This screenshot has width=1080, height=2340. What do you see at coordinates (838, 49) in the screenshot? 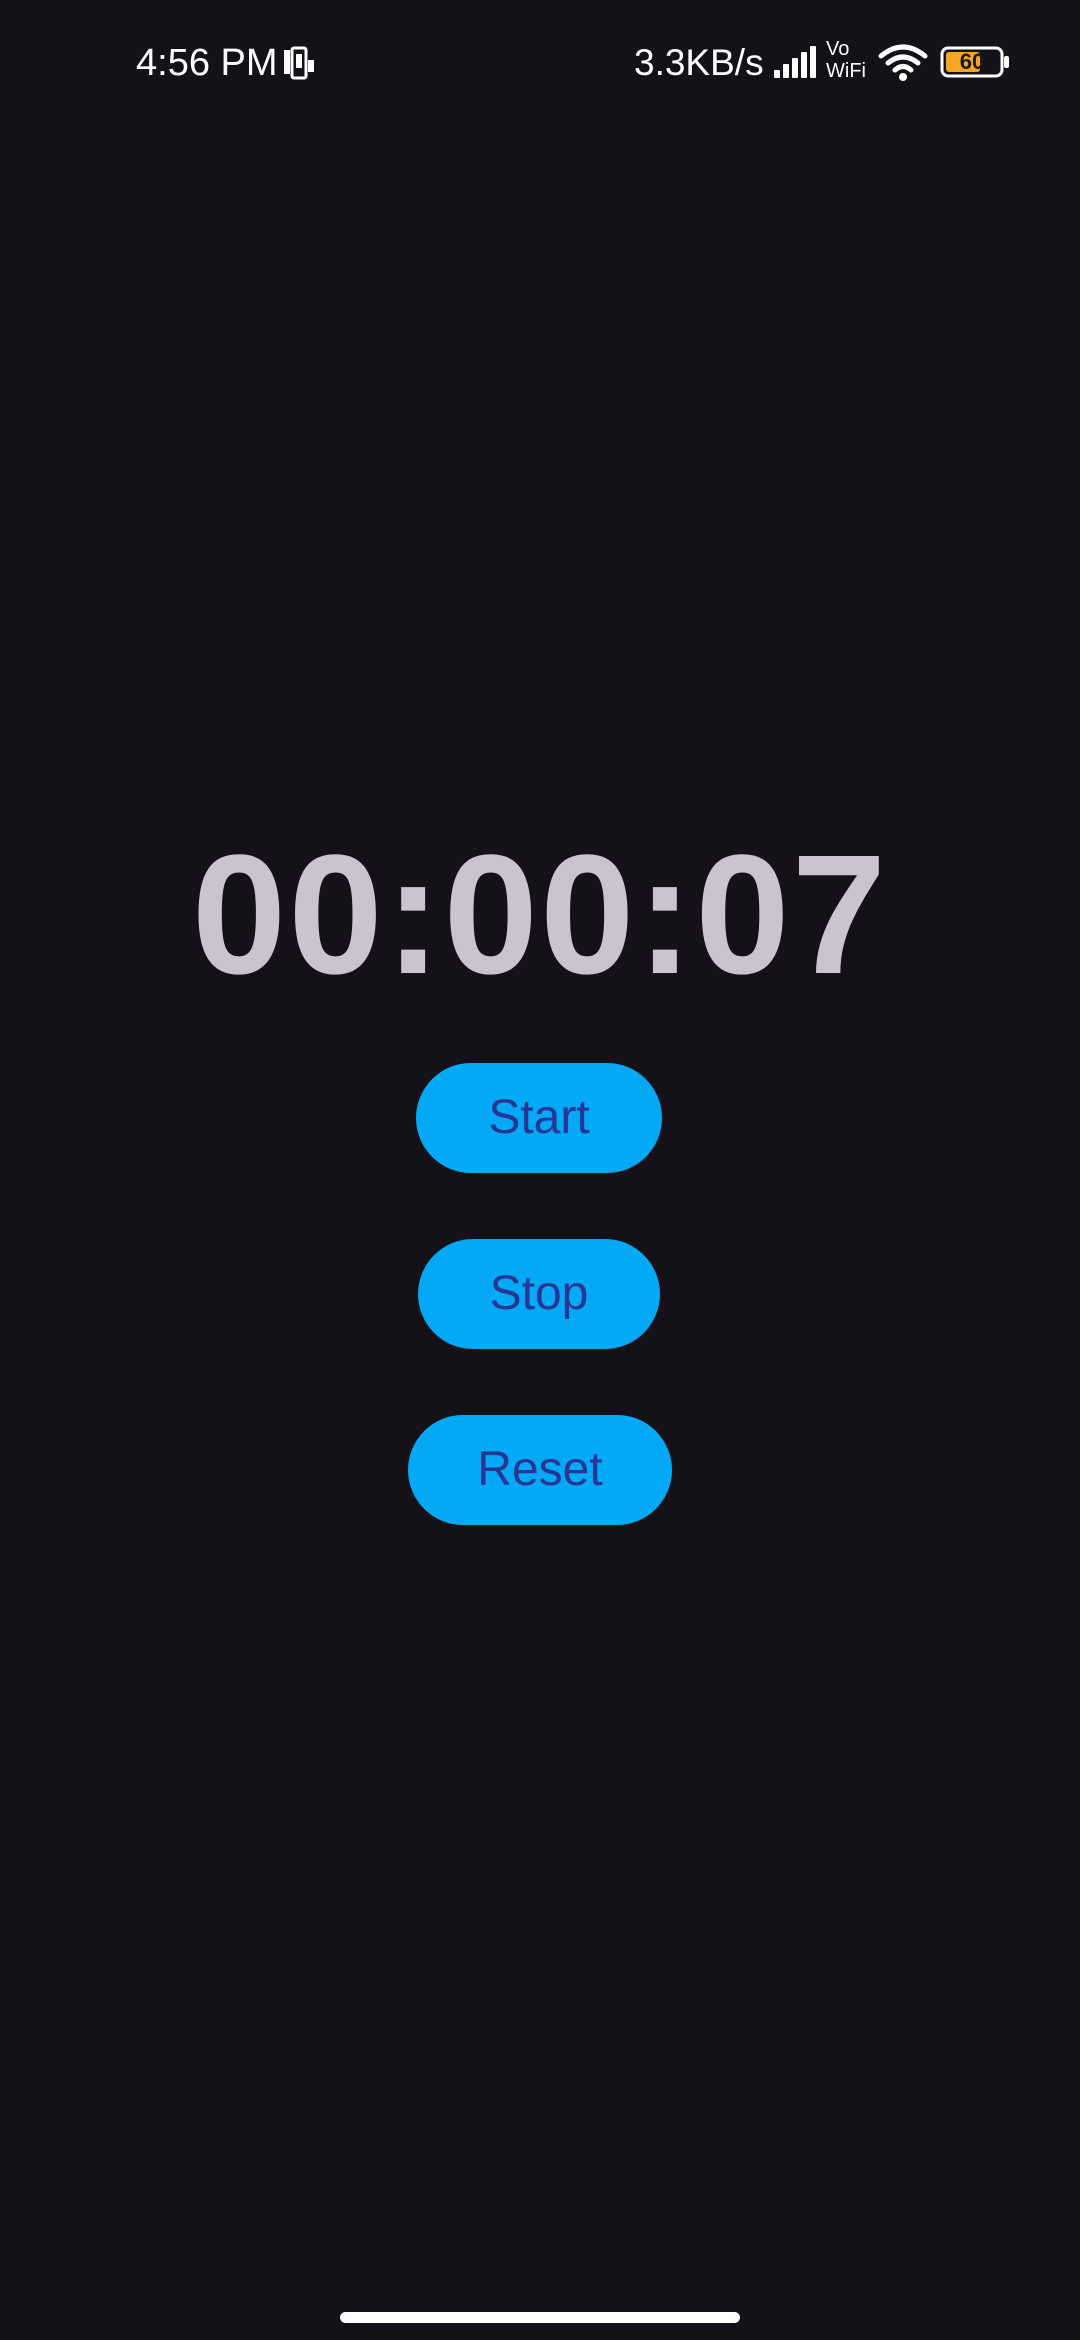
I see `vowifi-top-label: Vo` at bounding box center [838, 49].